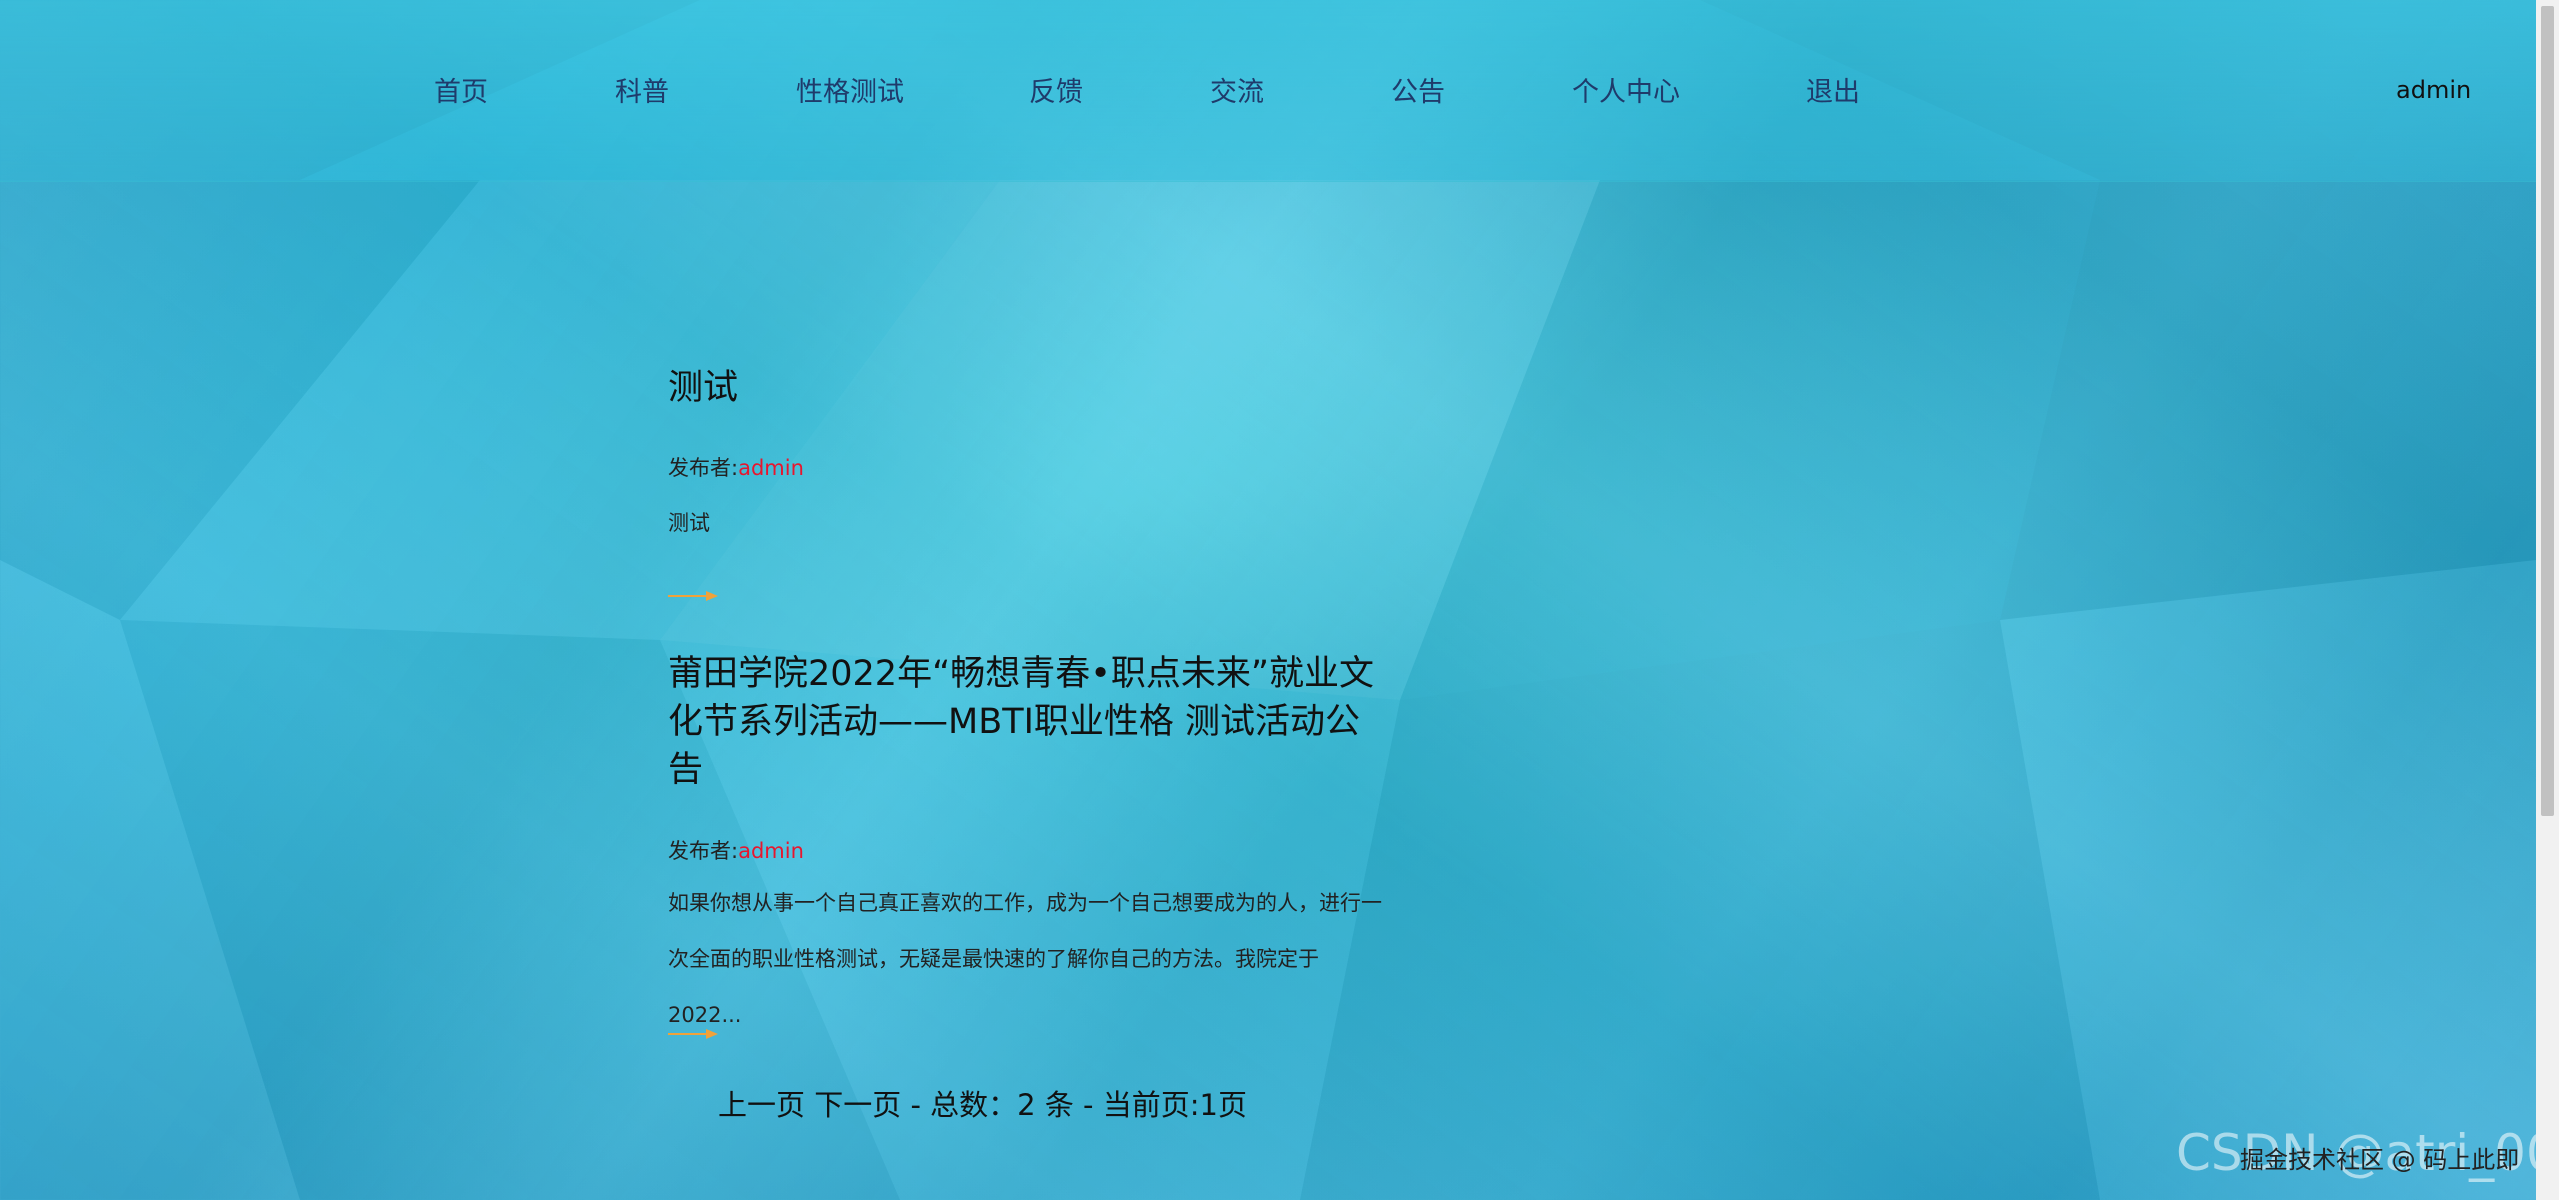  What do you see at coordinates (461, 89) in the screenshot?
I see `nav-home: 首页` at bounding box center [461, 89].